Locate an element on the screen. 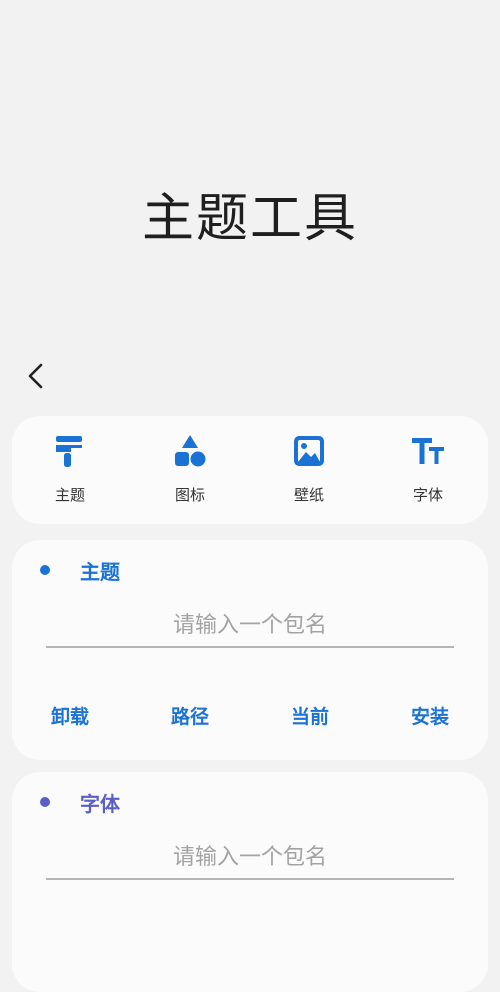 This screenshot has width=500, height=992. tab-icons: 图标 is located at coordinates (190, 472).